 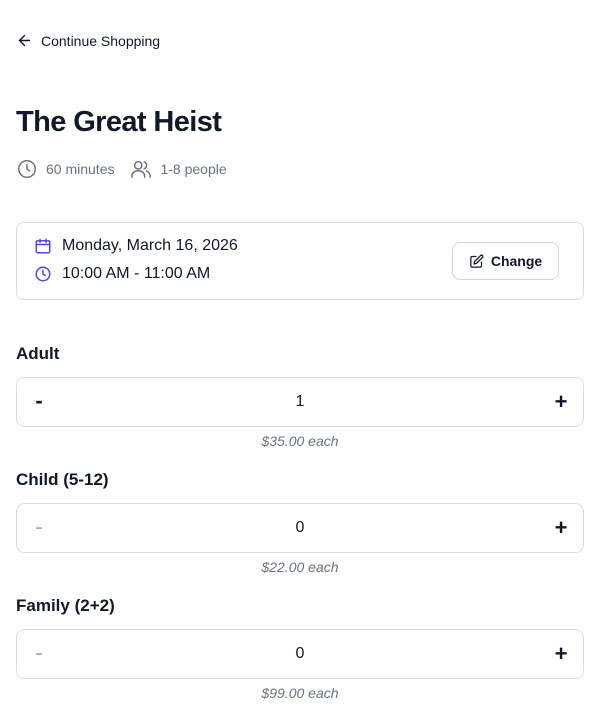 I want to click on calendar-icon, so click(x=43, y=246).